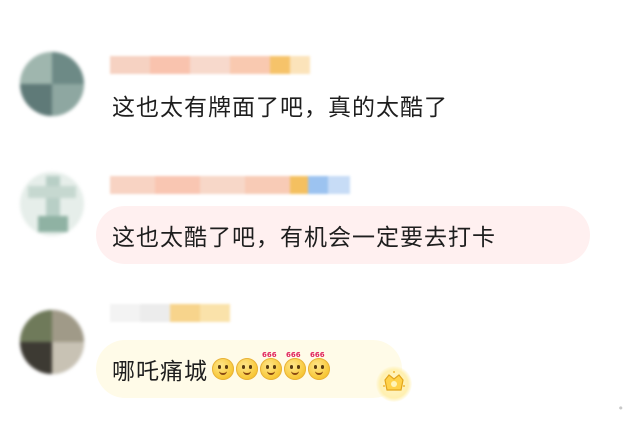 This screenshot has width=640, height=421. What do you see at coordinates (160, 372) in the screenshot?
I see `comment-text: 哪吒痛城` at bounding box center [160, 372].